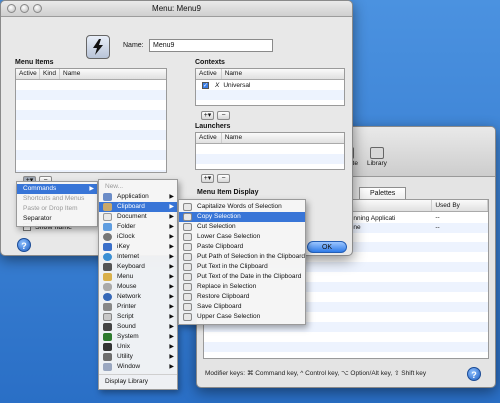 The width and height of the screenshot is (500, 403). I want to click on contexts-active-header: Active, so click(209, 74).